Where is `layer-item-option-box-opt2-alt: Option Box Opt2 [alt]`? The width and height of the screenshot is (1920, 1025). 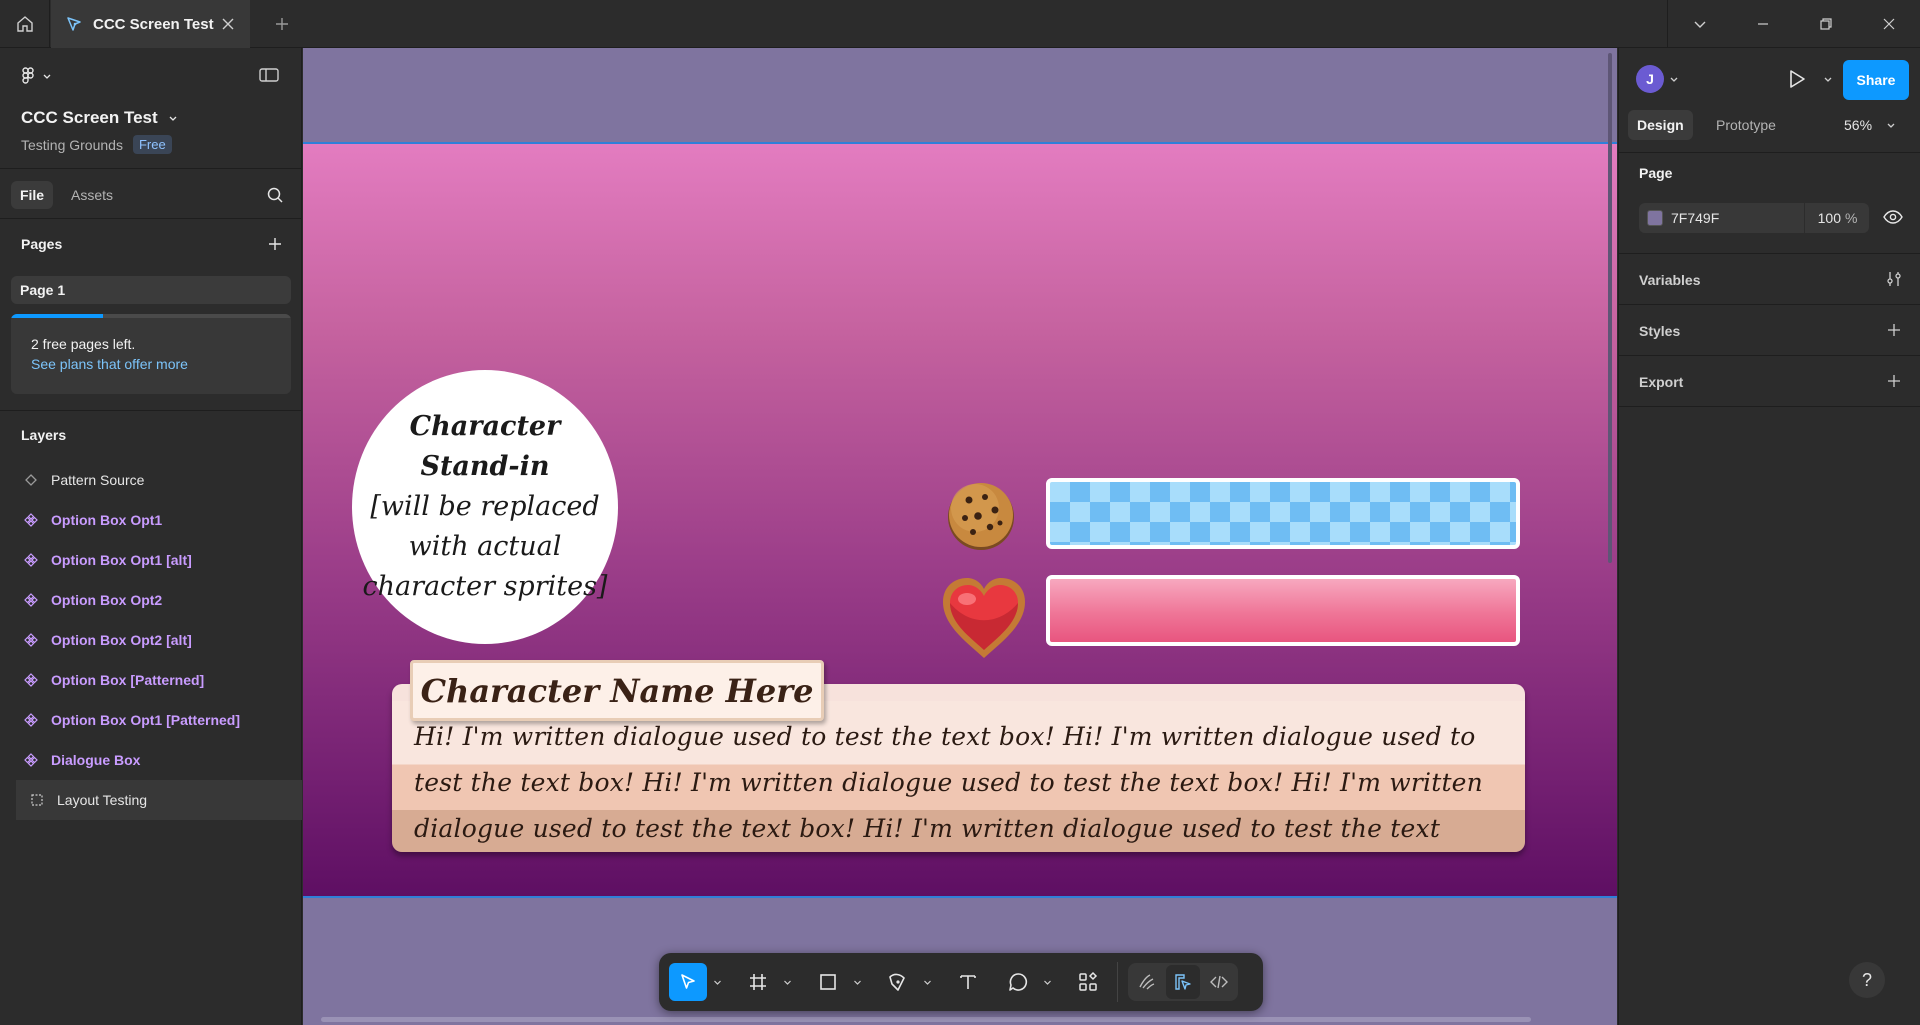
layer-item-option-box-opt2-alt: Option Box Opt2 [alt] is located at coordinates (151, 640).